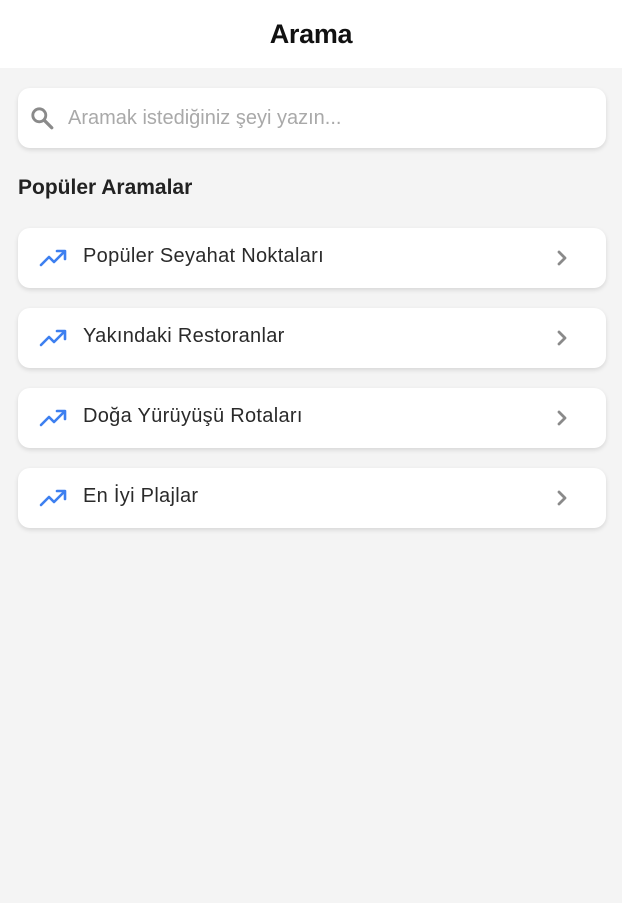 This screenshot has height=903, width=622. Describe the element at coordinates (328, 118) in the screenshot. I see `search-input` at that location.